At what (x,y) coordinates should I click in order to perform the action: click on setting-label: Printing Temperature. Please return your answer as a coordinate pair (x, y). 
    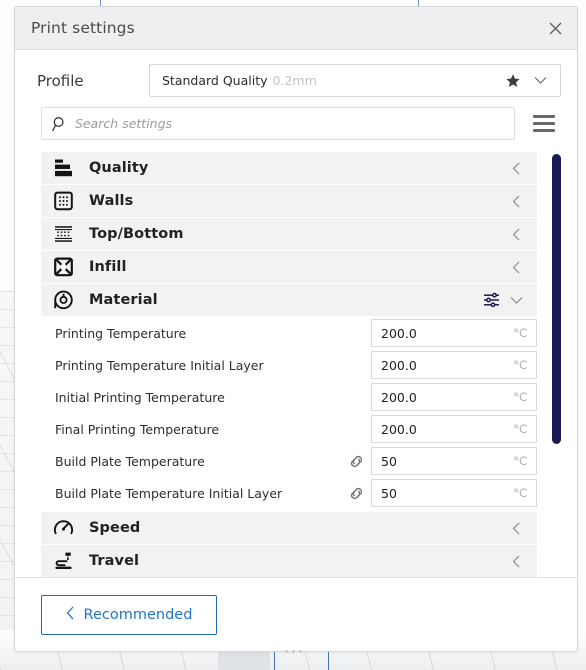
    Looking at the image, I should click on (121, 333).